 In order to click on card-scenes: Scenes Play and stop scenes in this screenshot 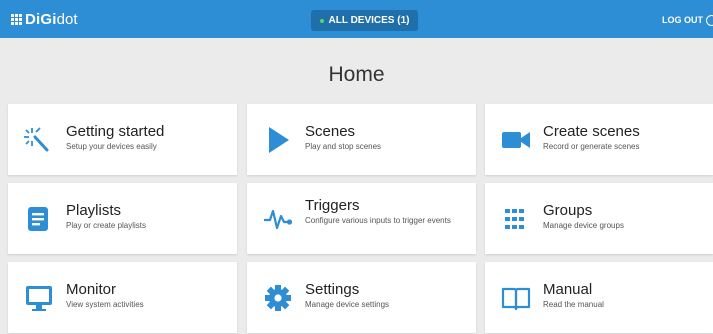, I will do `click(361, 139)`.